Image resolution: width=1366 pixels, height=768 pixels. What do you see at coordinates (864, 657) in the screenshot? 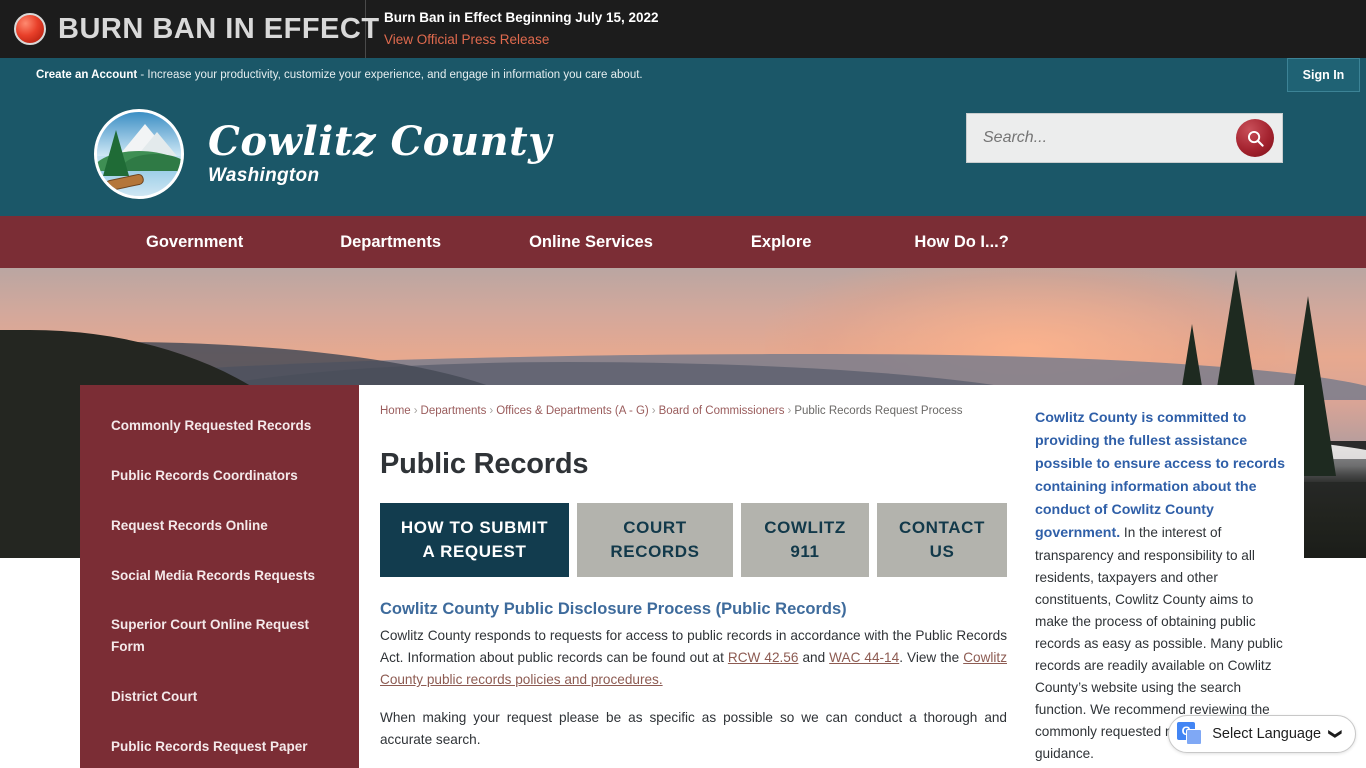
I see `link-wac-44-14: WAC 44-14` at bounding box center [864, 657].